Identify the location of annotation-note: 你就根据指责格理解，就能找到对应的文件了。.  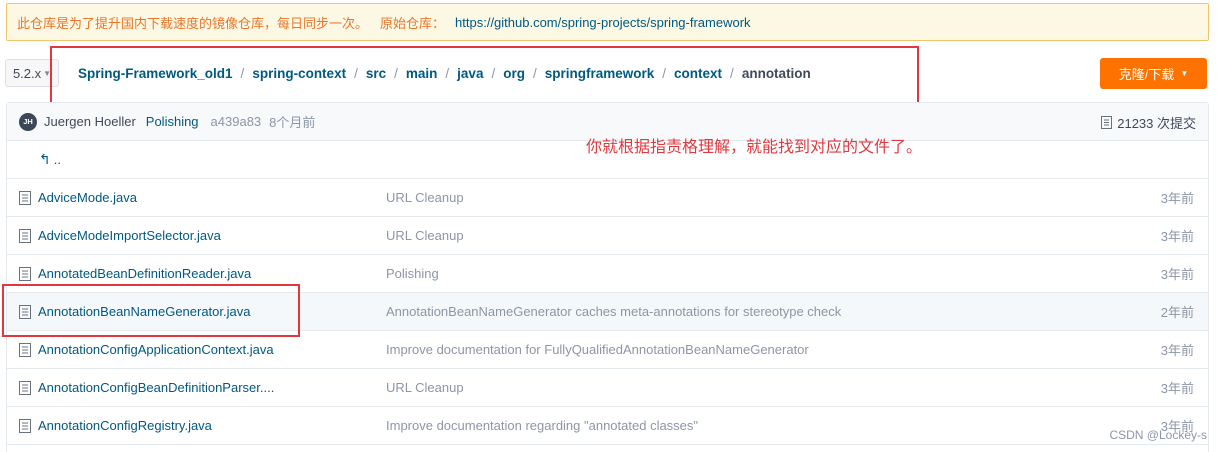
(754, 147).